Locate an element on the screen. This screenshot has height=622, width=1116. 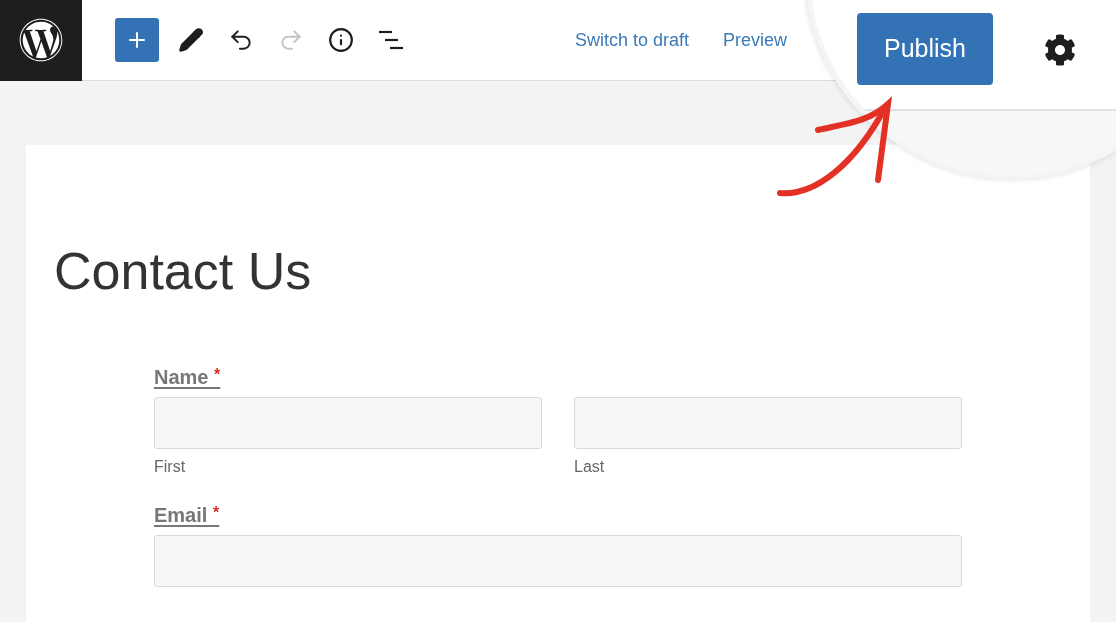
page-title: Contact Us is located at coordinates (183, 271).